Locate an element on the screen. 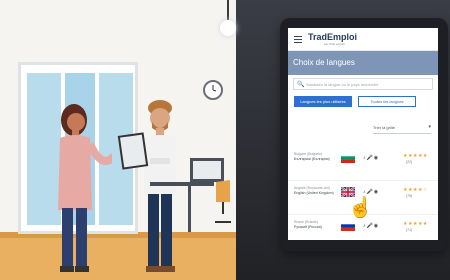 The image size is (450, 280). search-icon: 🔍 is located at coordinates (301, 85).